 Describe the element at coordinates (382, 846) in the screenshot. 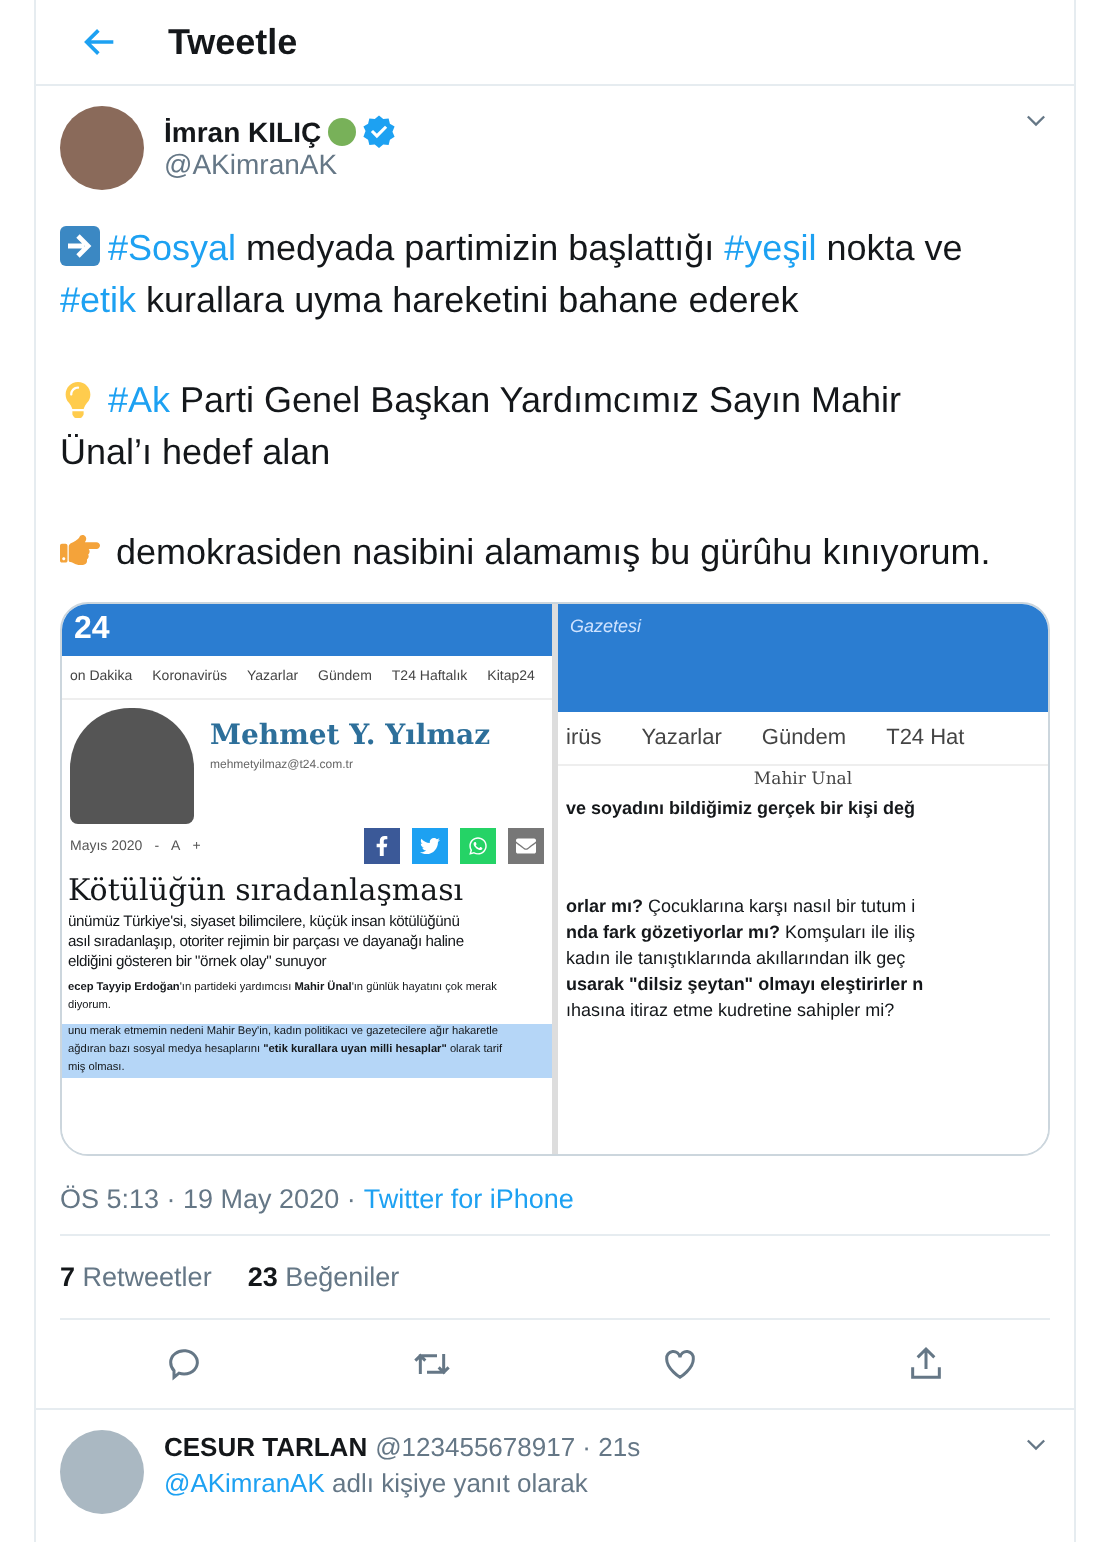

I see `facebook-icon` at that location.